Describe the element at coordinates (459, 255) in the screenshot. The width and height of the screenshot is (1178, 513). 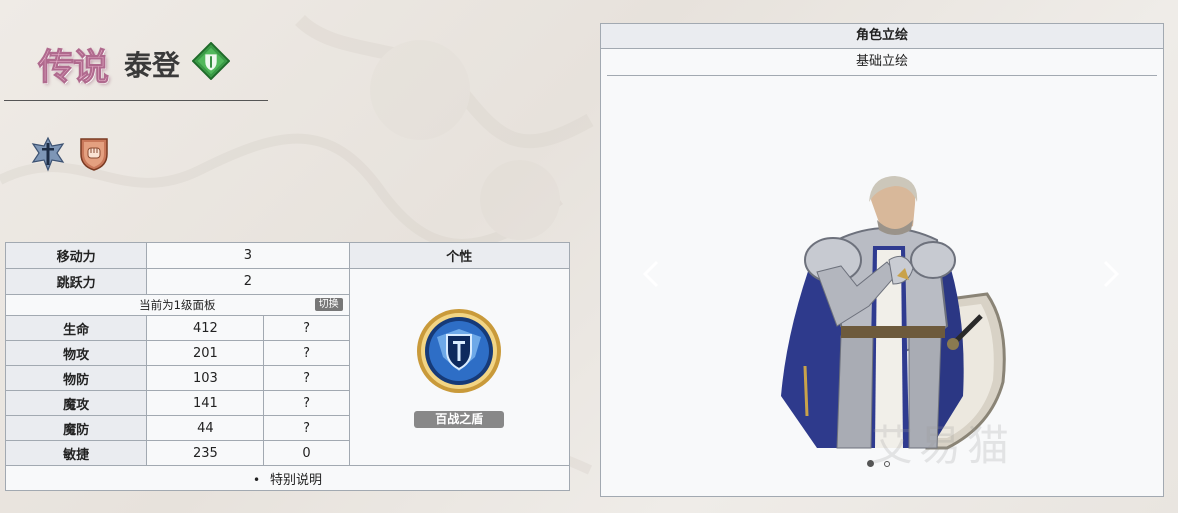
I see `personality-header: 个性` at that location.